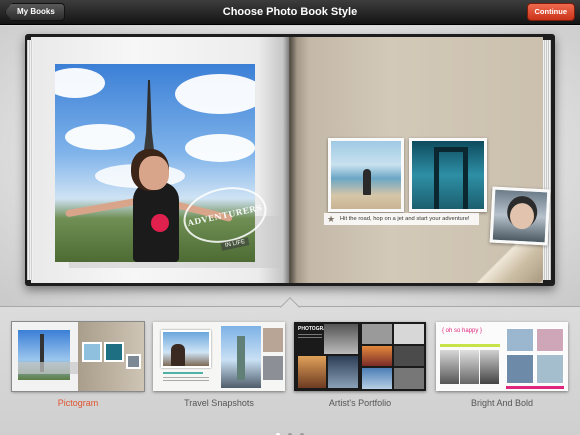 The image size is (580, 435). What do you see at coordinates (448, 175) in the screenshot?
I see `golden-gate-photo` at bounding box center [448, 175].